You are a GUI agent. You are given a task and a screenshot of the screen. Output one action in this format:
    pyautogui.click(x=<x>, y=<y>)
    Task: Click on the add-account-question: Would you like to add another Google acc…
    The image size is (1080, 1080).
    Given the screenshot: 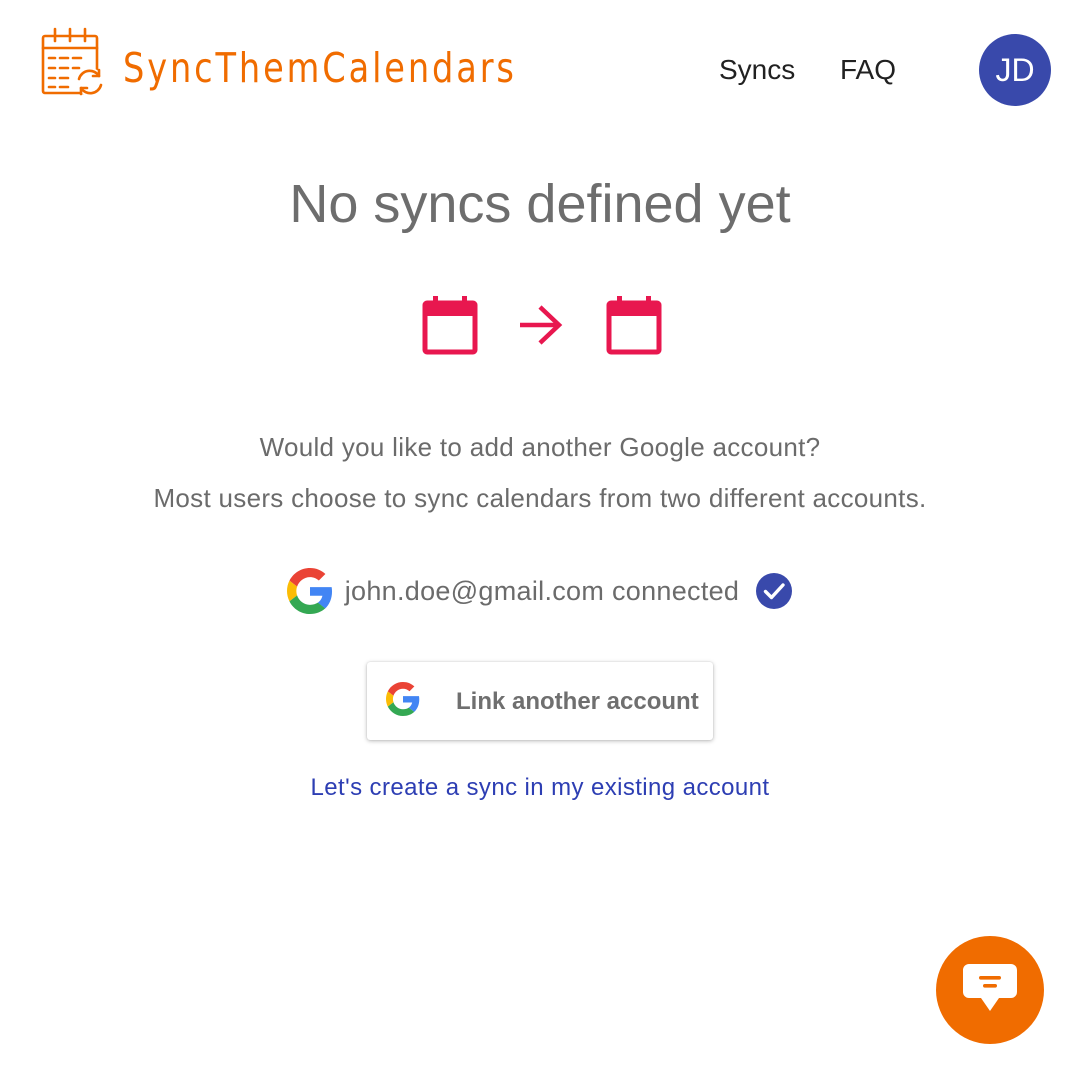 What is the action you would take?
    pyautogui.click(x=540, y=447)
    